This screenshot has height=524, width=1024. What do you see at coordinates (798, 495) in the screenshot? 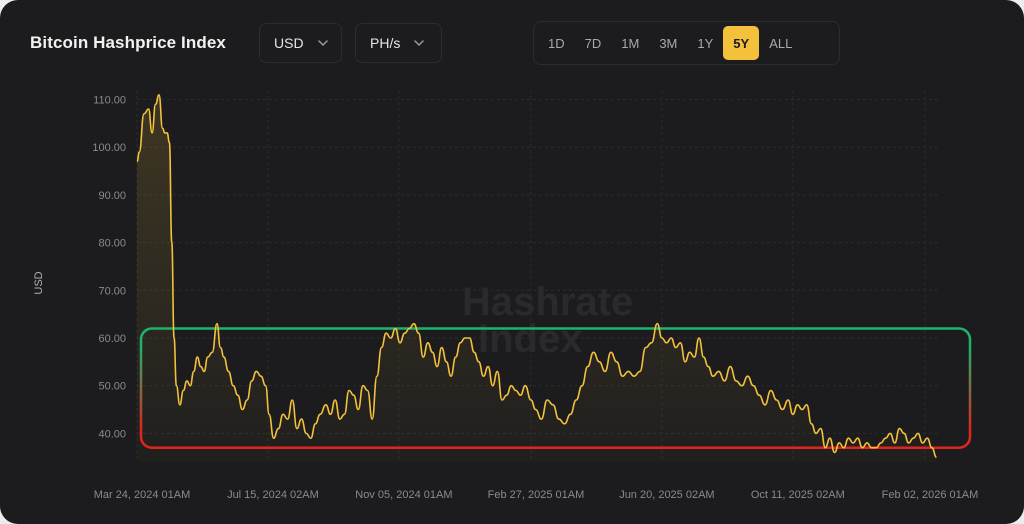
I see `x-tick-label: Oct 11, 2025 02AM` at bounding box center [798, 495].